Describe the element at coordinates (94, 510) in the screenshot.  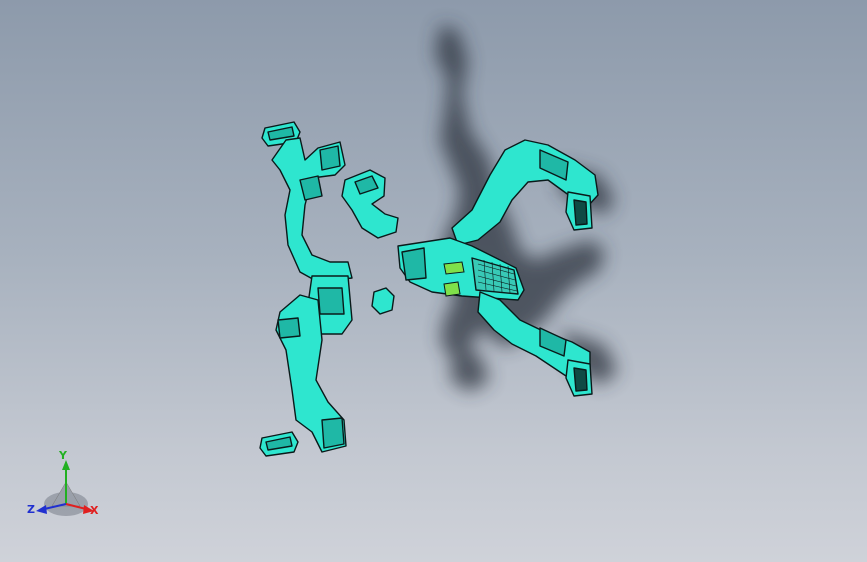
I see `x-axis-label: X` at that location.